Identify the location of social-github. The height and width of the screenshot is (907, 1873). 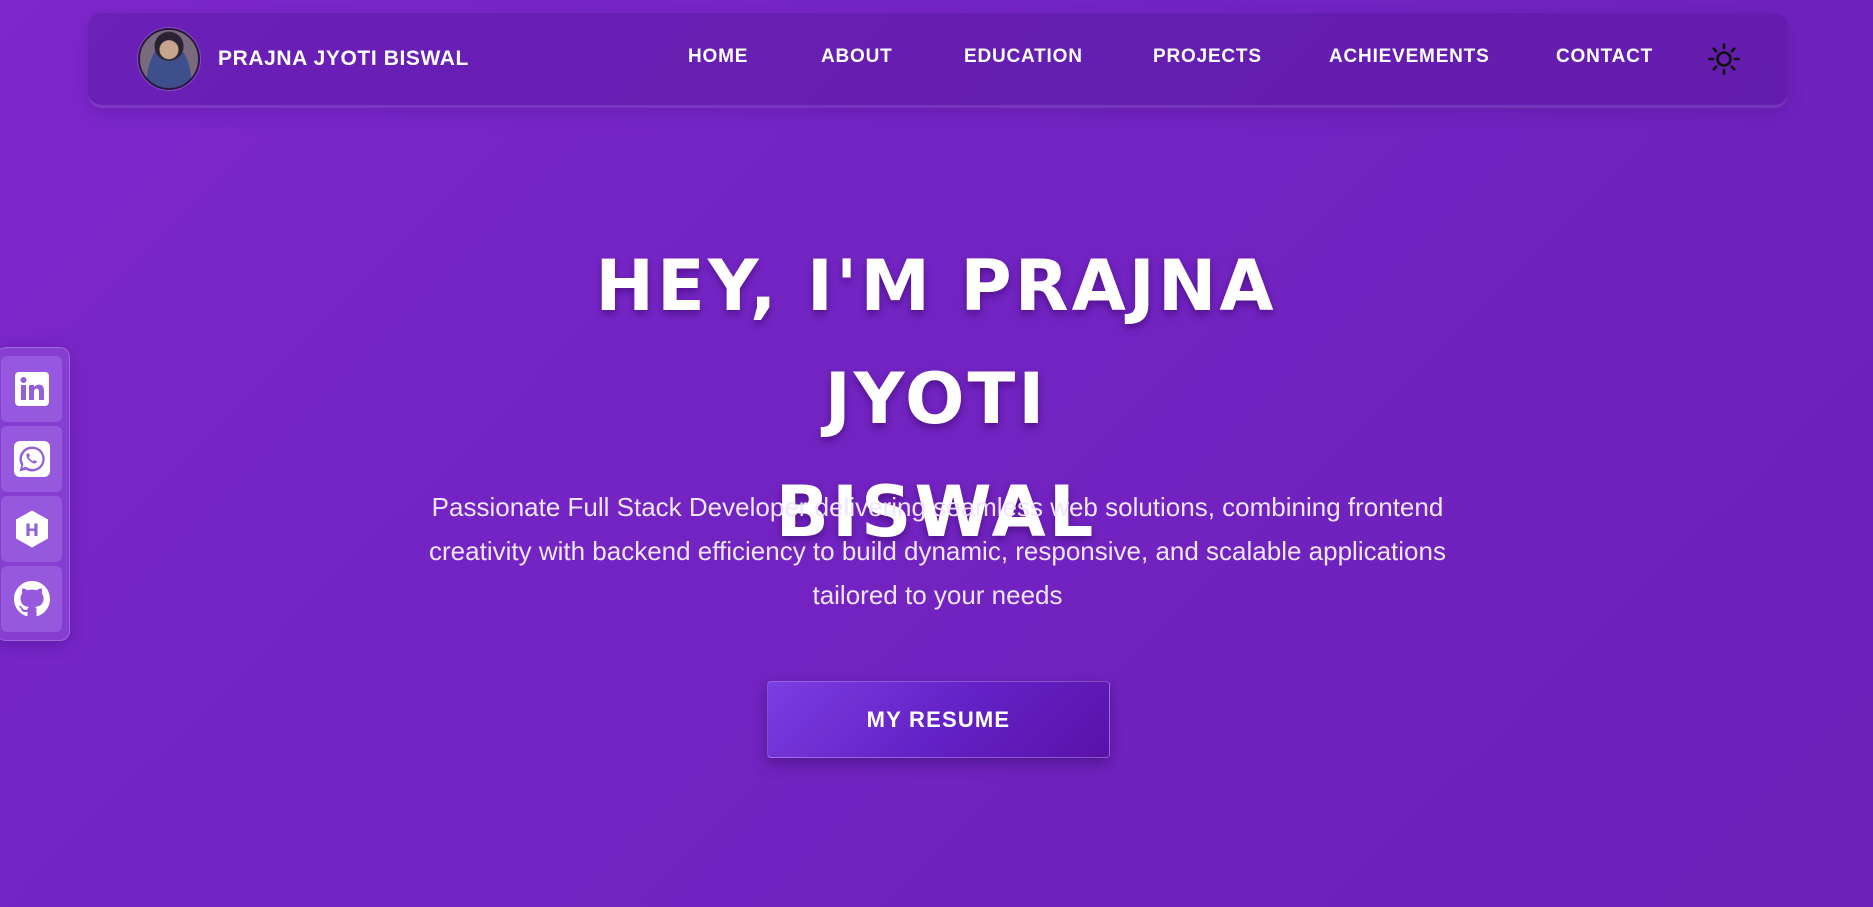
(31, 599).